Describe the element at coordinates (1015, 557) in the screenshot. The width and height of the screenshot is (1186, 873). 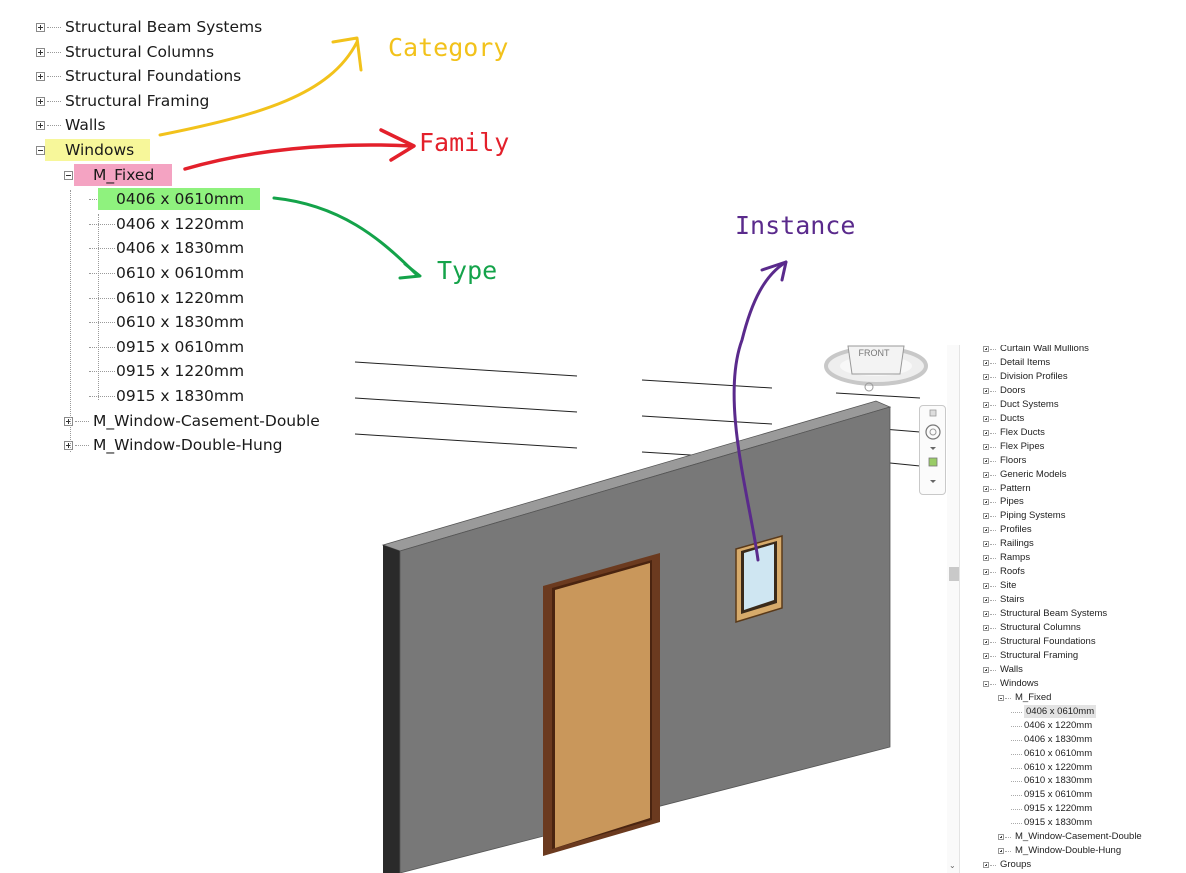
I see `browser-tree-item: Ramps` at that location.